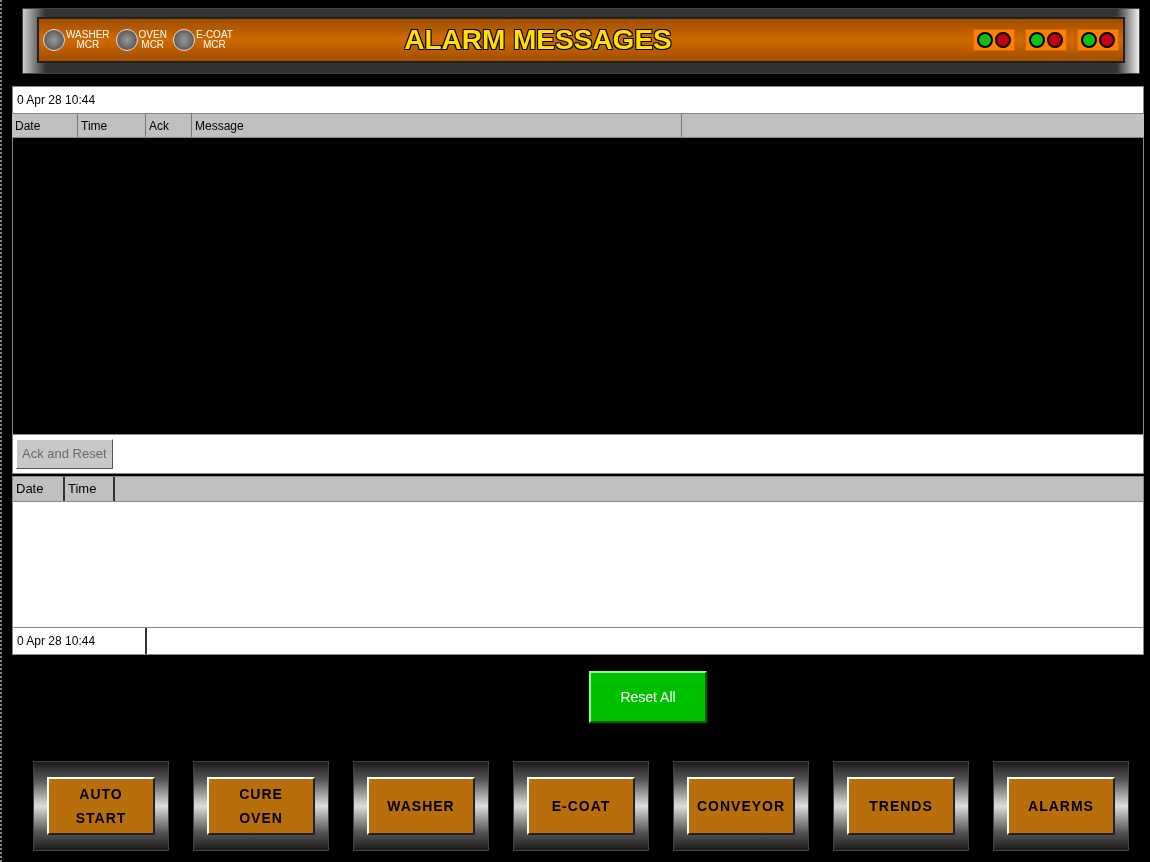 This screenshot has height=862, width=1150. Describe the element at coordinates (112, 125) in the screenshot. I see `column-header: Time` at that location.